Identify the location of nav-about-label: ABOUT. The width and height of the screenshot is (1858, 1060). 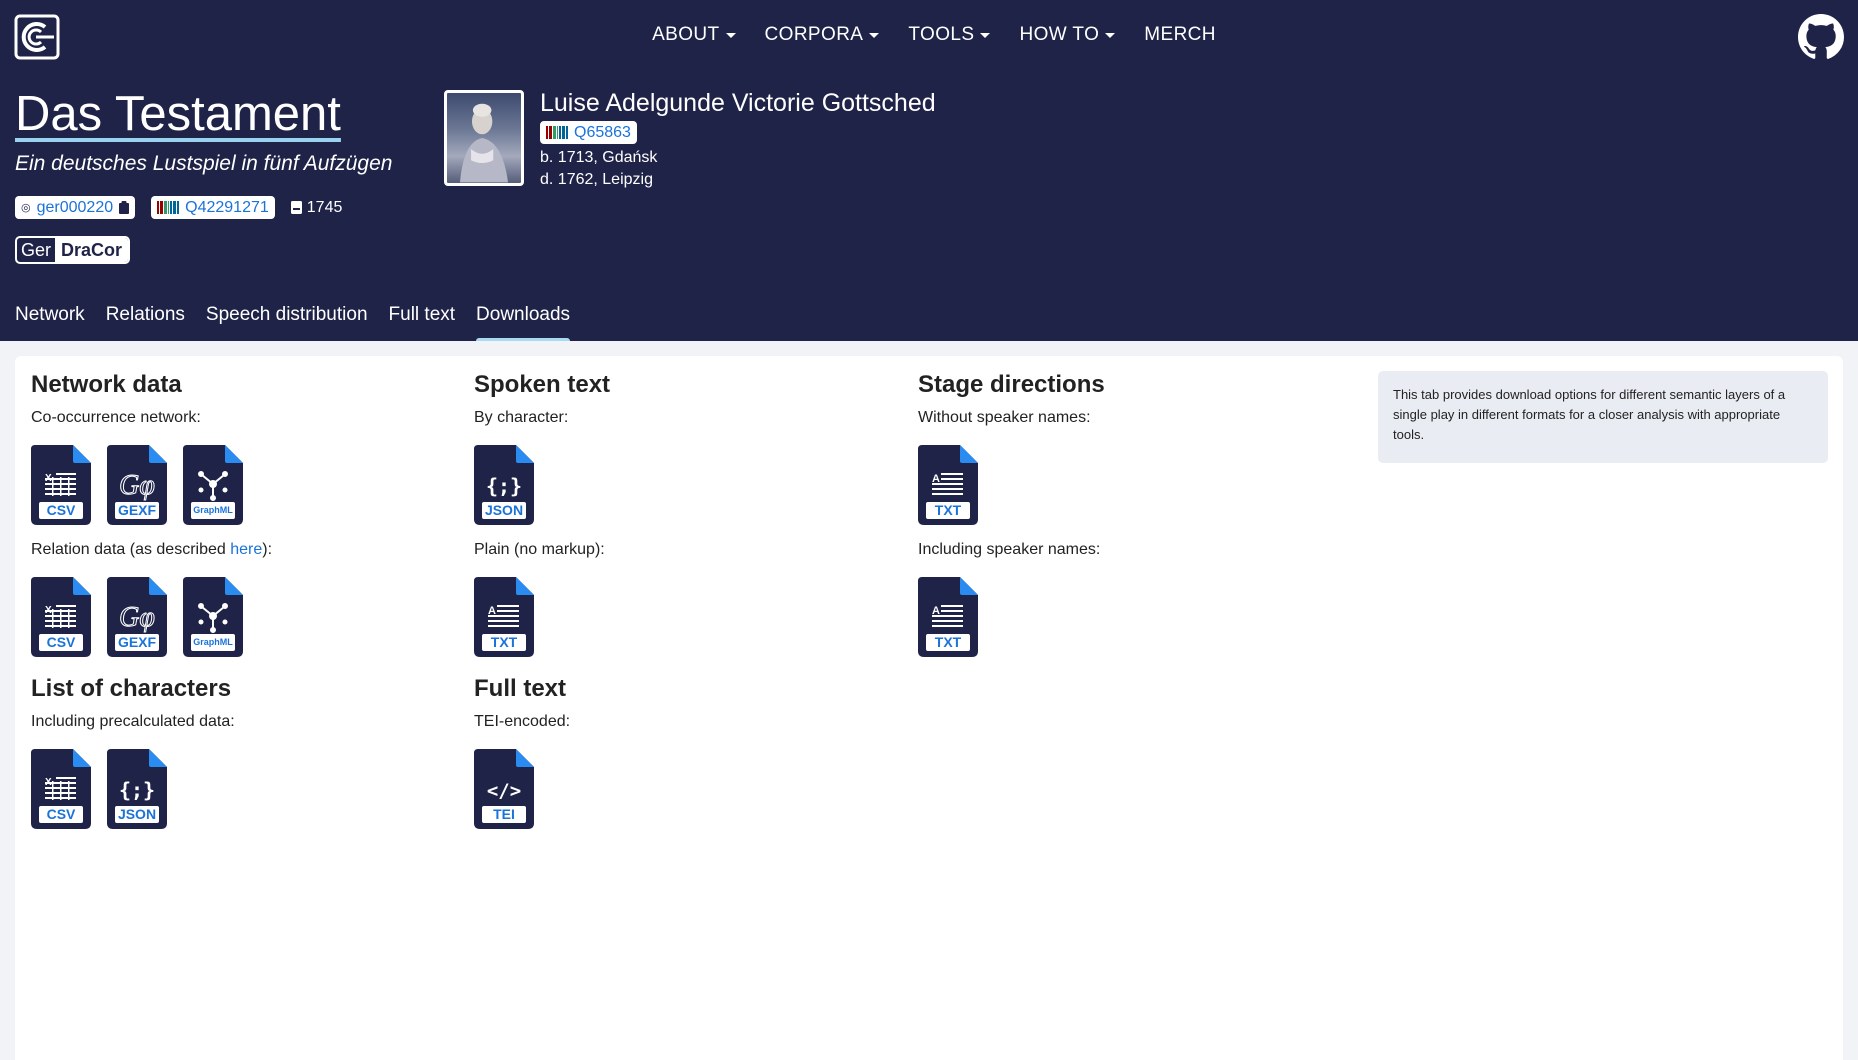
(686, 34).